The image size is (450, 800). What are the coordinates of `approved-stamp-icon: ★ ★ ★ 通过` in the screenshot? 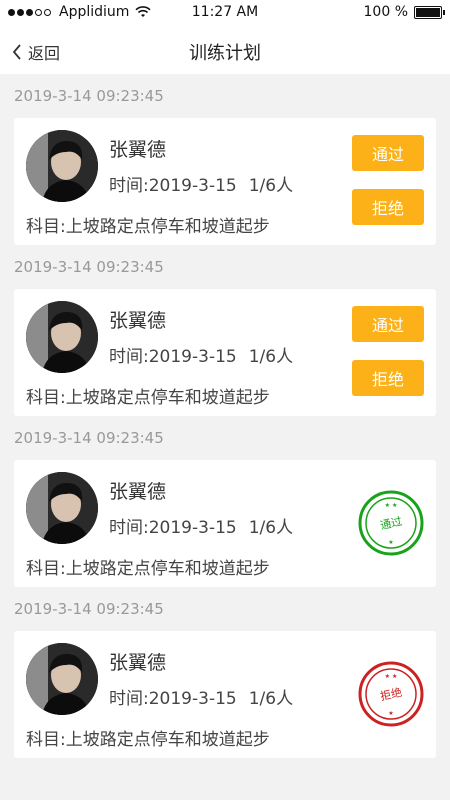 It's located at (391, 523).